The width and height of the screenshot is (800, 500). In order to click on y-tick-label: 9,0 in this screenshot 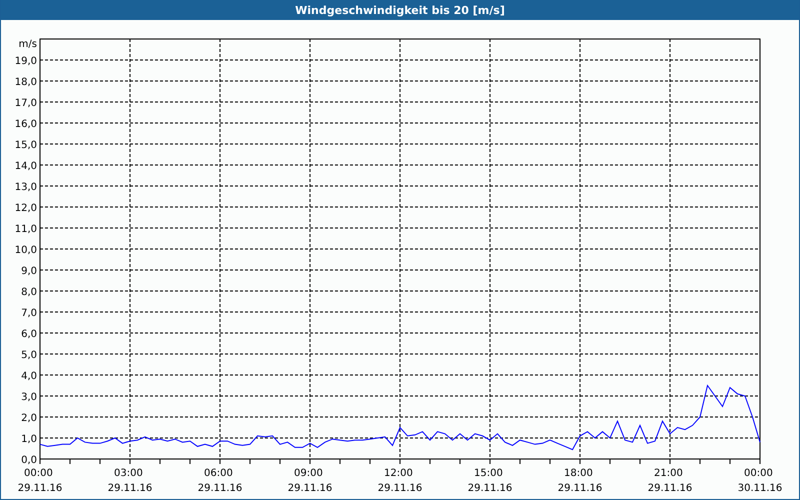, I will do `click(29, 271)`.